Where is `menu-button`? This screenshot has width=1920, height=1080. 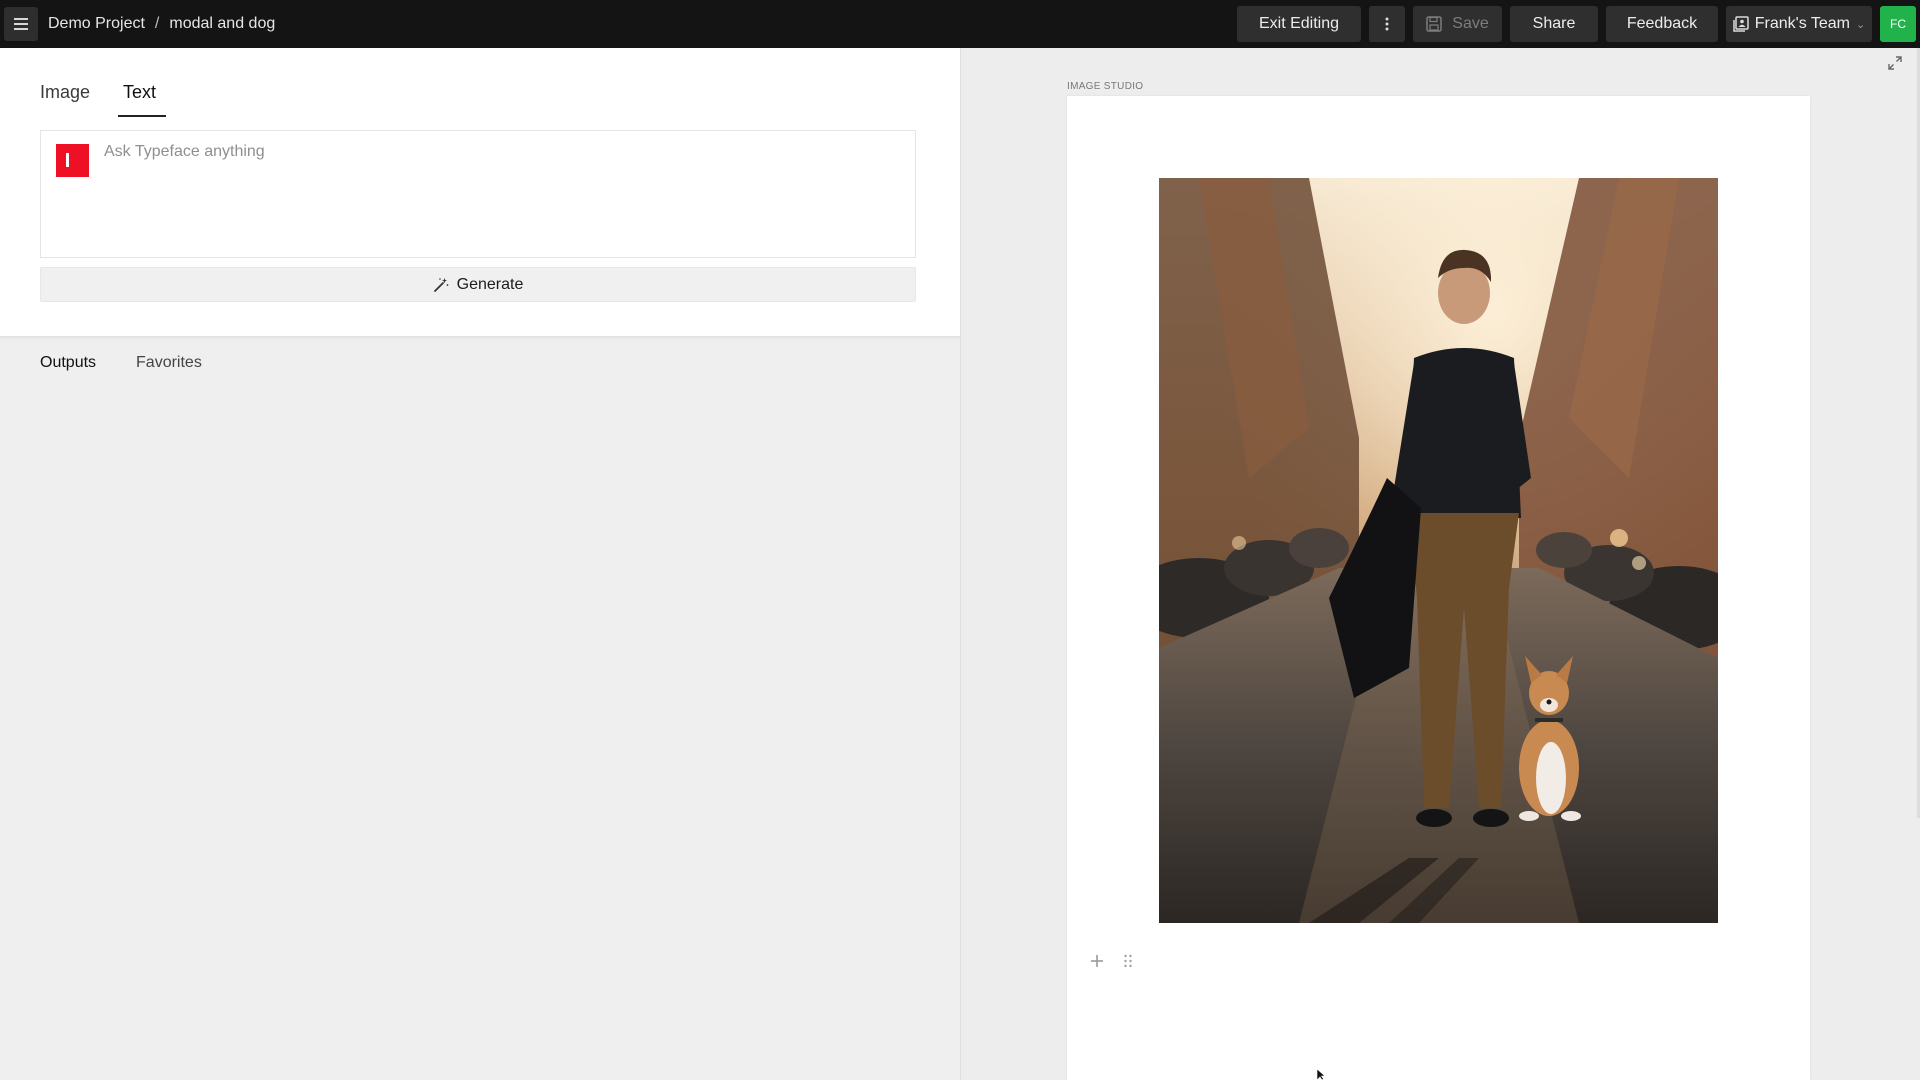 menu-button is located at coordinates (21, 24).